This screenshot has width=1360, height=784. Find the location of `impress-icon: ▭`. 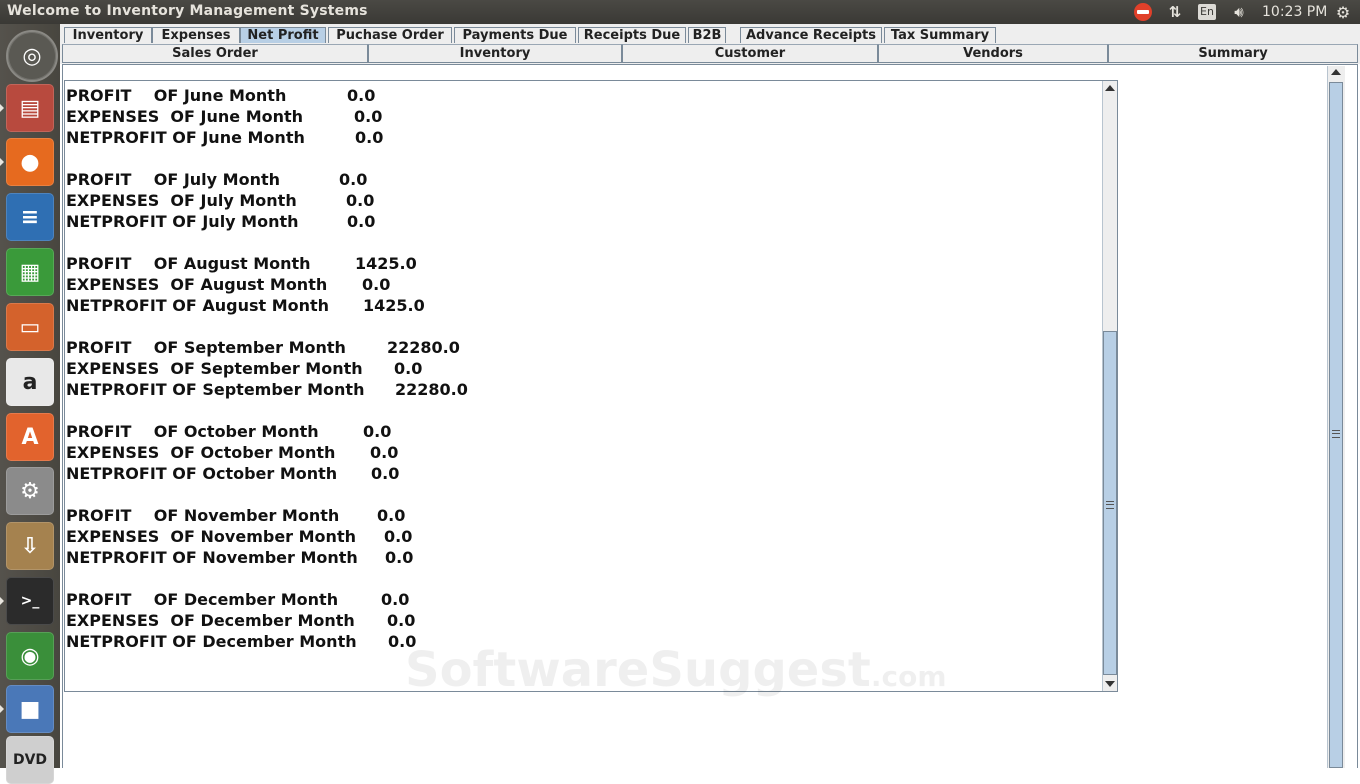

impress-icon: ▭ is located at coordinates (30, 327).